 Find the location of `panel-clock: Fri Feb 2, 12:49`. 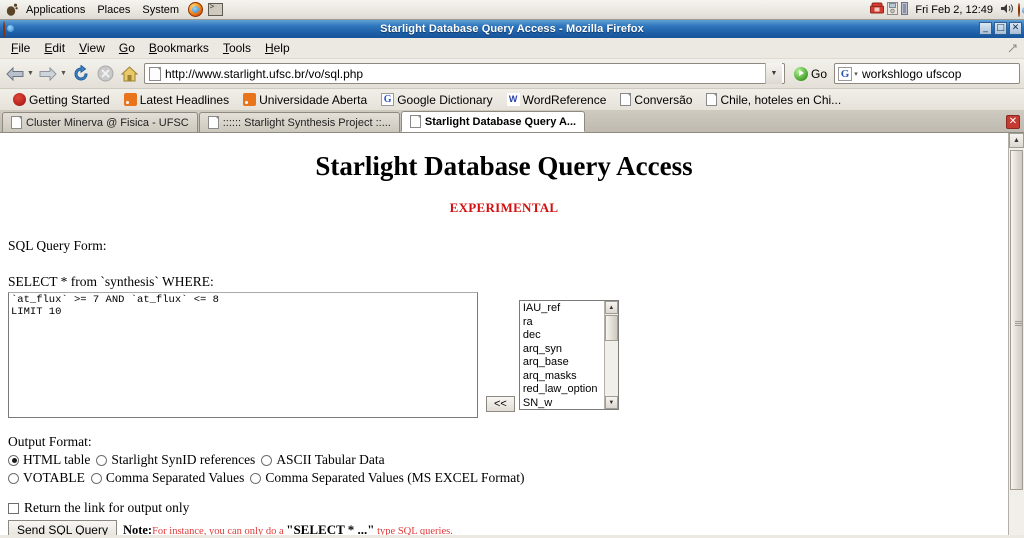

panel-clock: Fri Feb 2, 12:49 is located at coordinates (954, 10).